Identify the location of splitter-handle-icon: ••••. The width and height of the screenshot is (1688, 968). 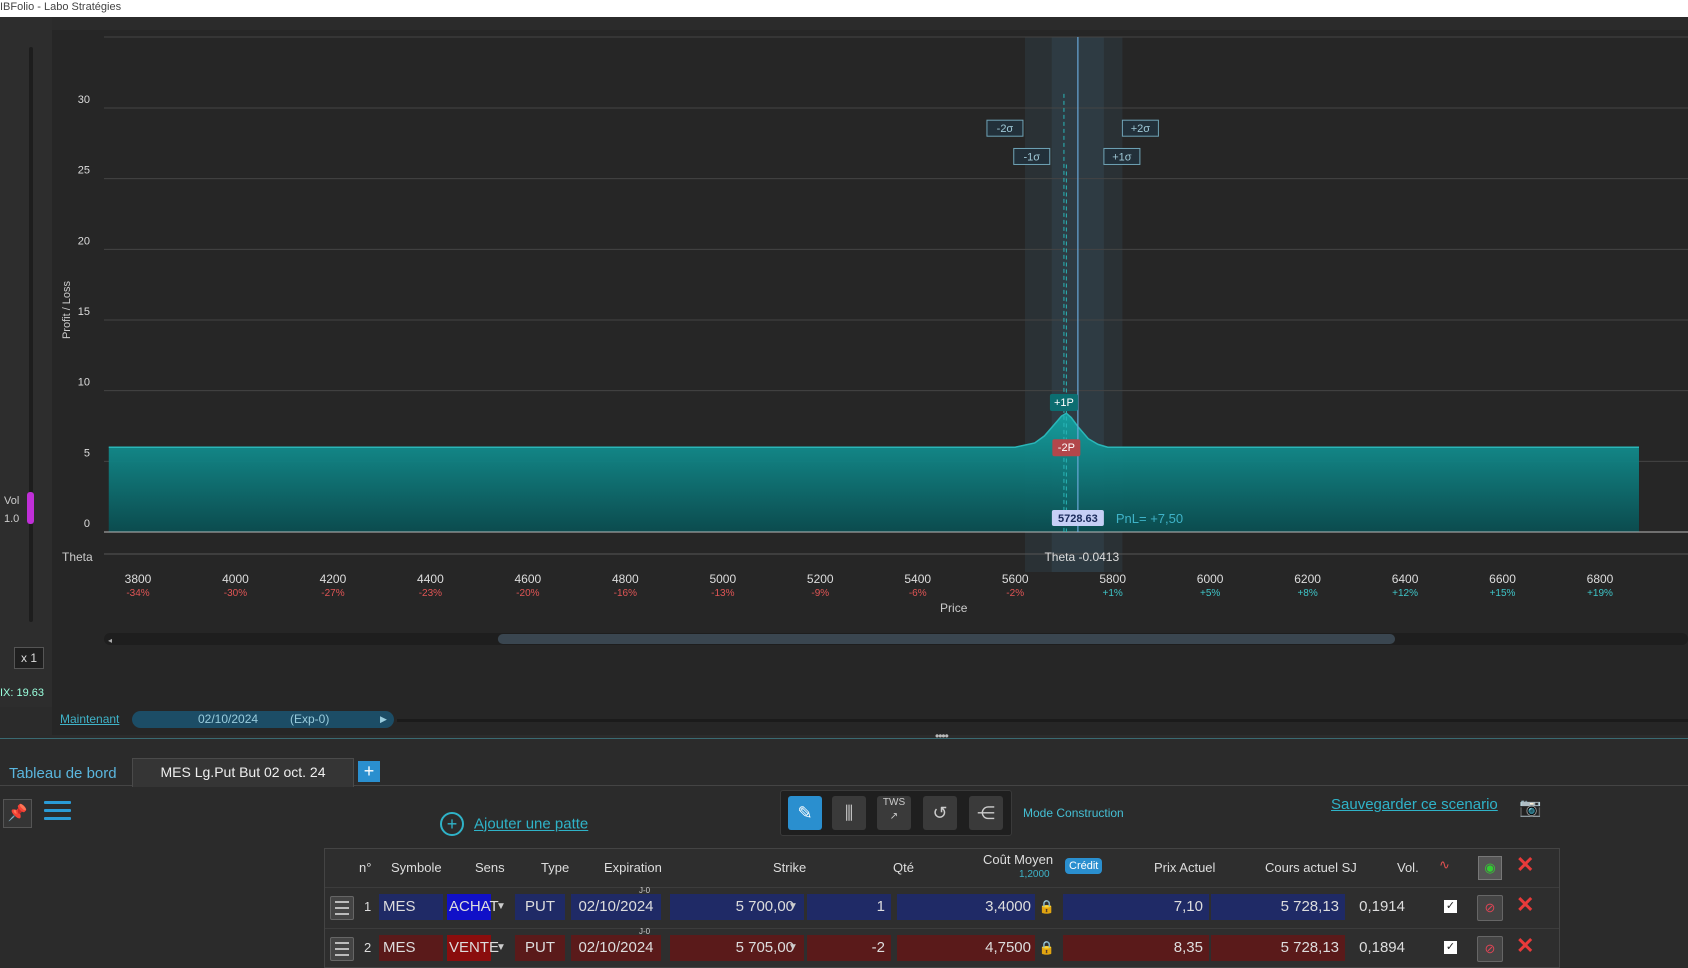
(942, 736).